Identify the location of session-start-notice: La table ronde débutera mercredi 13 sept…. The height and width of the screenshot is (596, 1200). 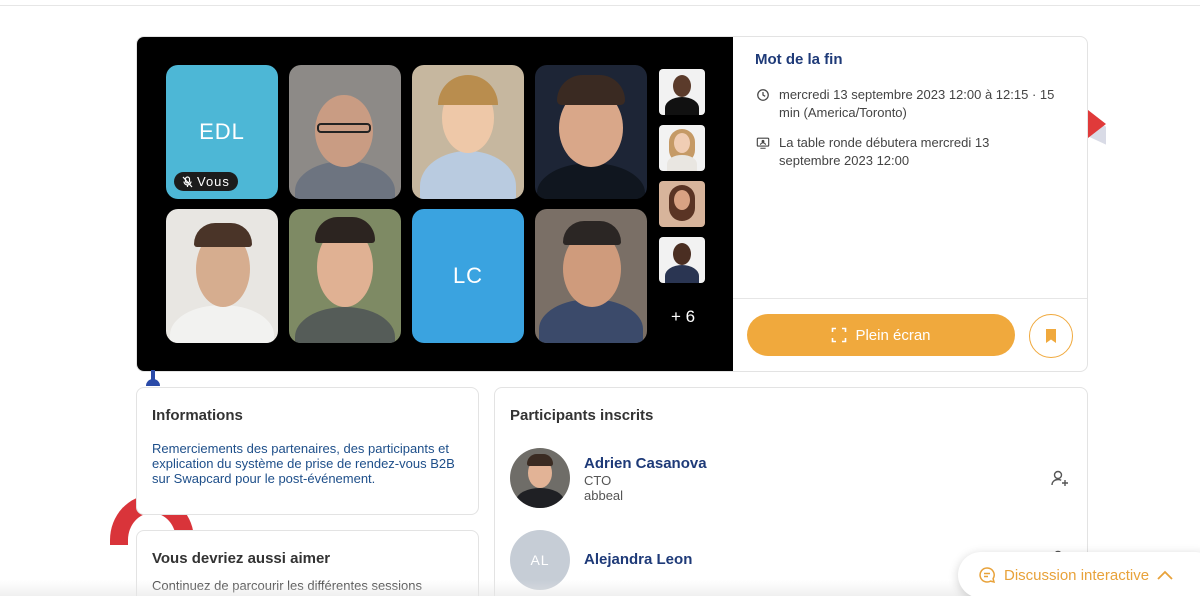
(884, 151).